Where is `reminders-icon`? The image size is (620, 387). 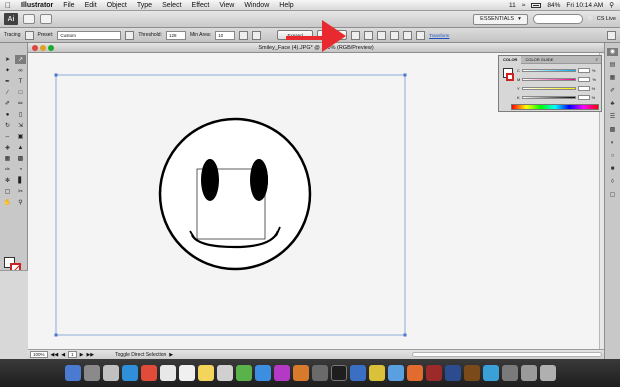
reminders-icon is located at coordinates (224, 373).